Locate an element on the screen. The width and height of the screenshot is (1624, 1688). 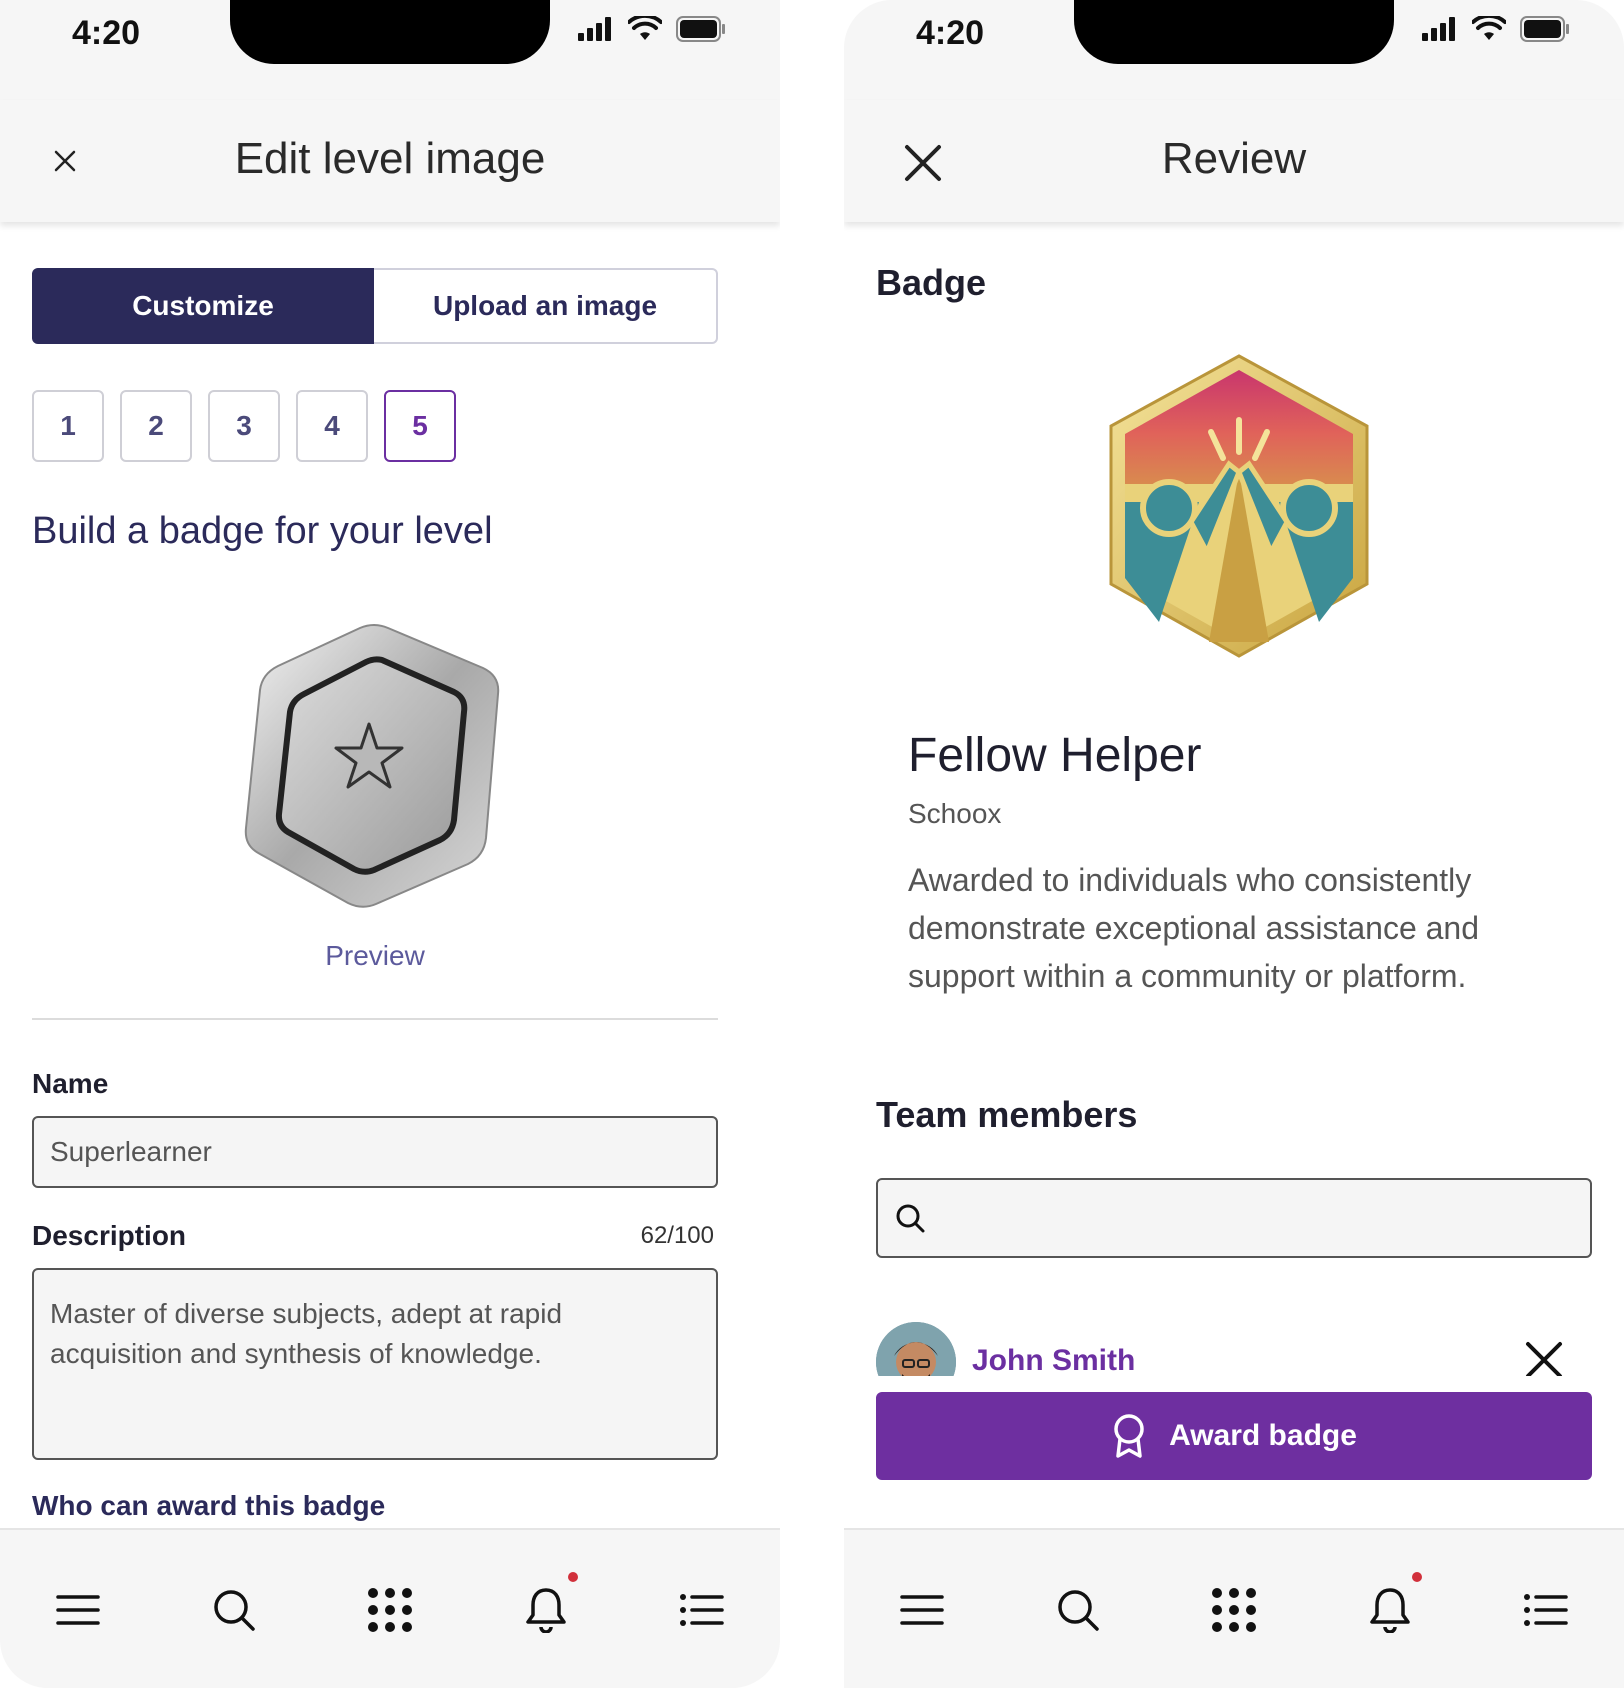
screen-header: Edit level image is located at coordinates (390, 161).